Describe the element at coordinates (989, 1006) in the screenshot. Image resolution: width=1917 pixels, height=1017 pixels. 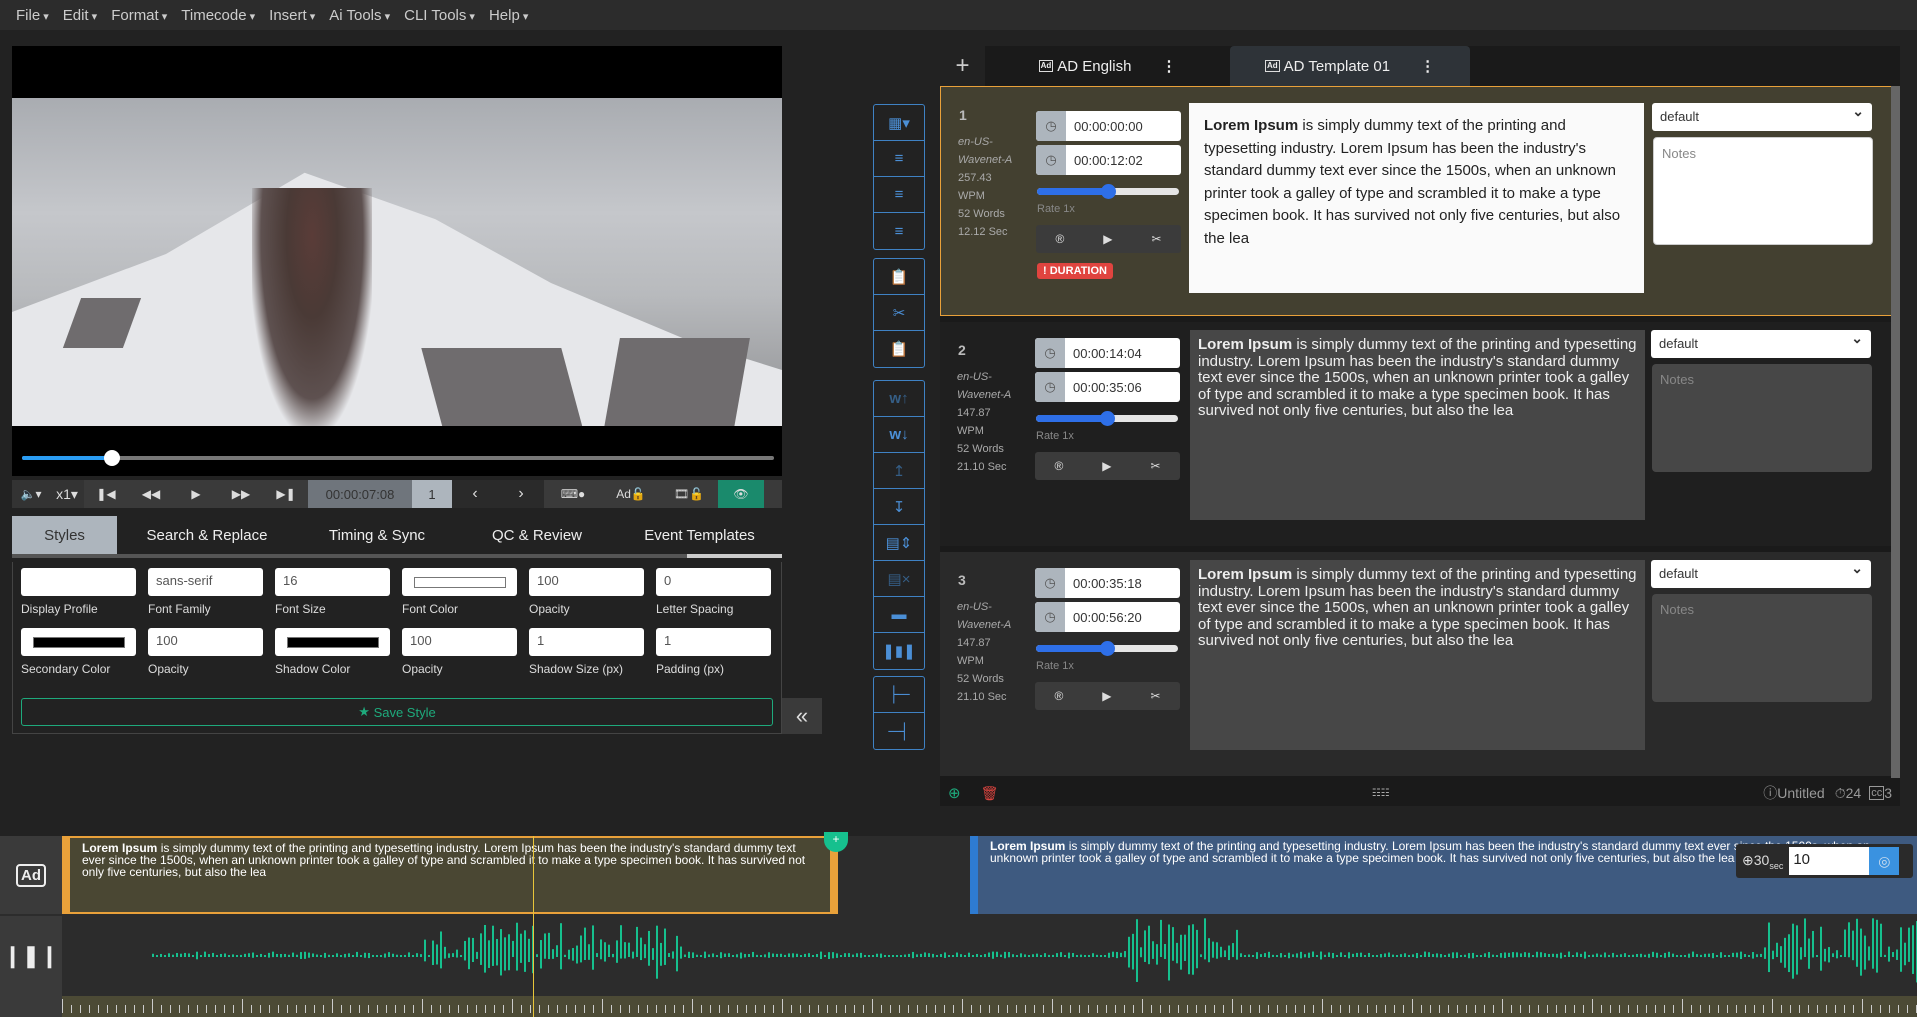
I see `timeline-ruler` at that location.